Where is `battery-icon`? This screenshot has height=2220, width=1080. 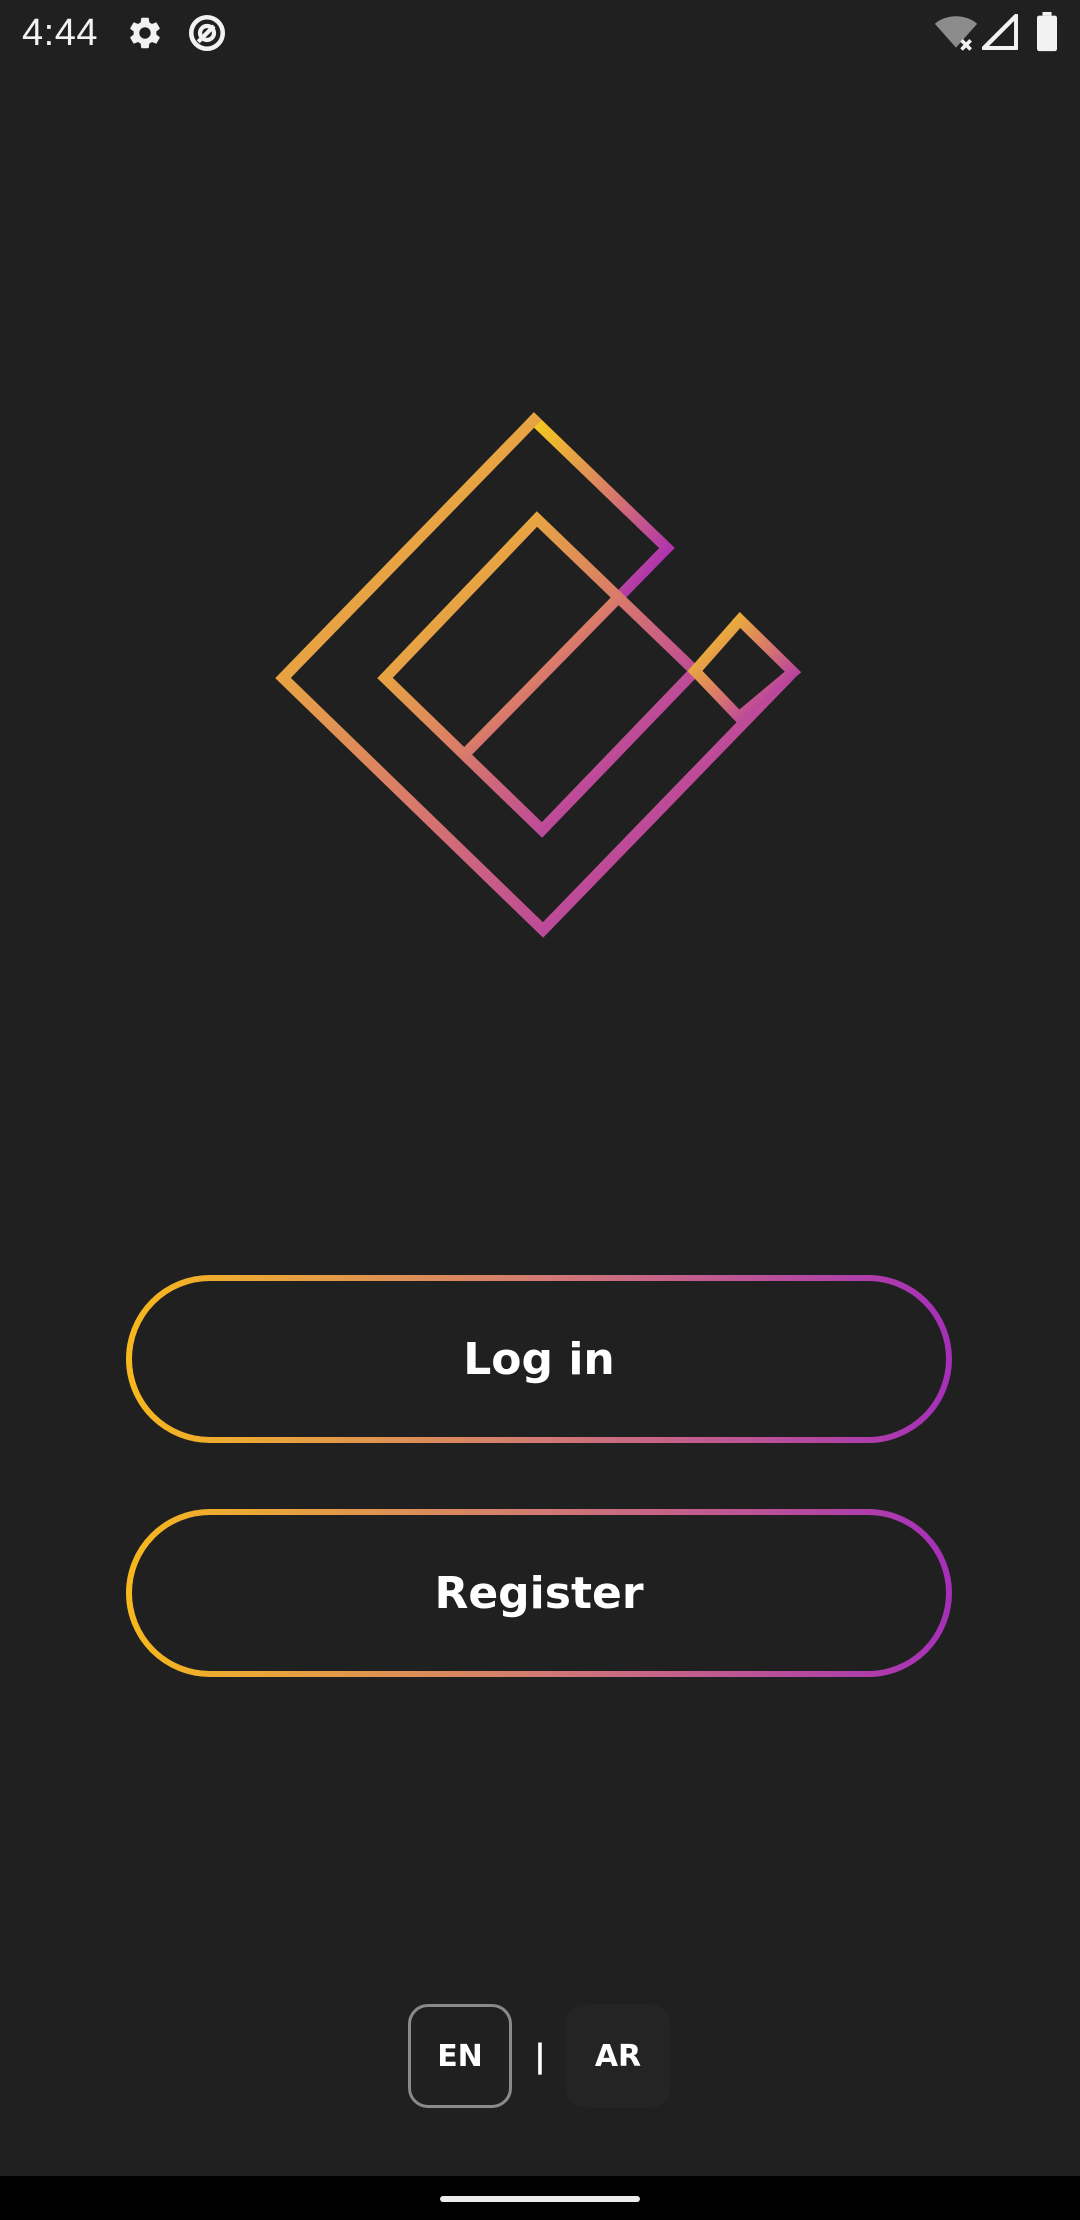 battery-icon is located at coordinates (1047, 34).